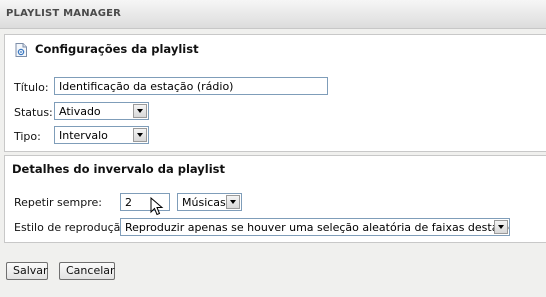  What do you see at coordinates (58, 202) in the screenshot?
I see `repeat-label: Repetir sempre:` at bounding box center [58, 202].